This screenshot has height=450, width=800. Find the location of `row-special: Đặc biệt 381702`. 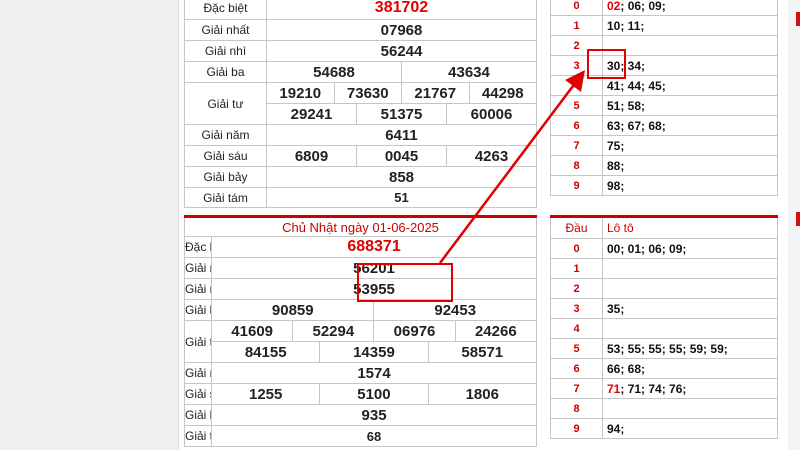

row-special: Đặc biệt 381702 is located at coordinates (360, 10).